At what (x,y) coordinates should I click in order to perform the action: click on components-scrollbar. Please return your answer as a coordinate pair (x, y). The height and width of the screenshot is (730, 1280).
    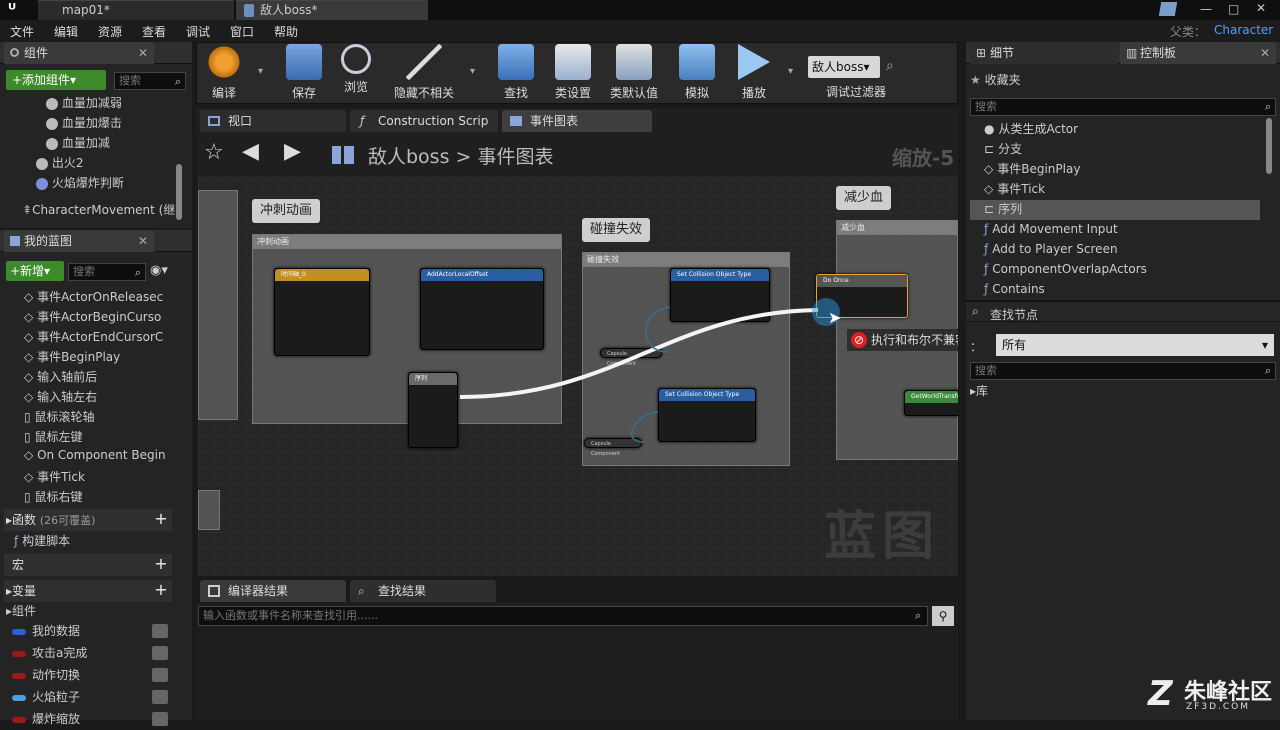
    Looking at the image, I should click on (179, 192).